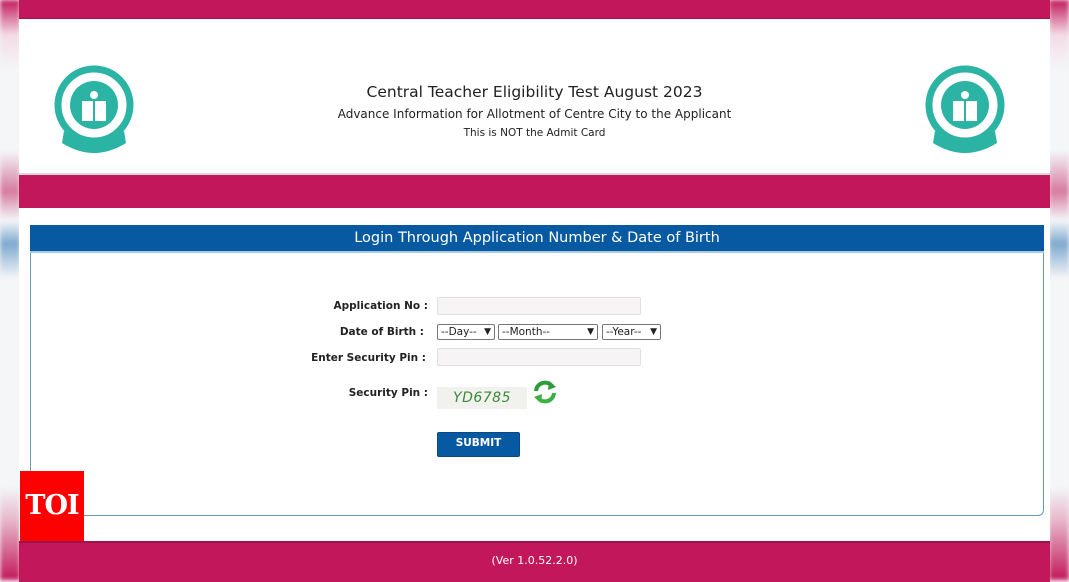 This screenshot has height=582, width=1069. What do you see at coordinates (534, 9) in the screenshot?
I see `top-bar` at bounding box center [534, 9].